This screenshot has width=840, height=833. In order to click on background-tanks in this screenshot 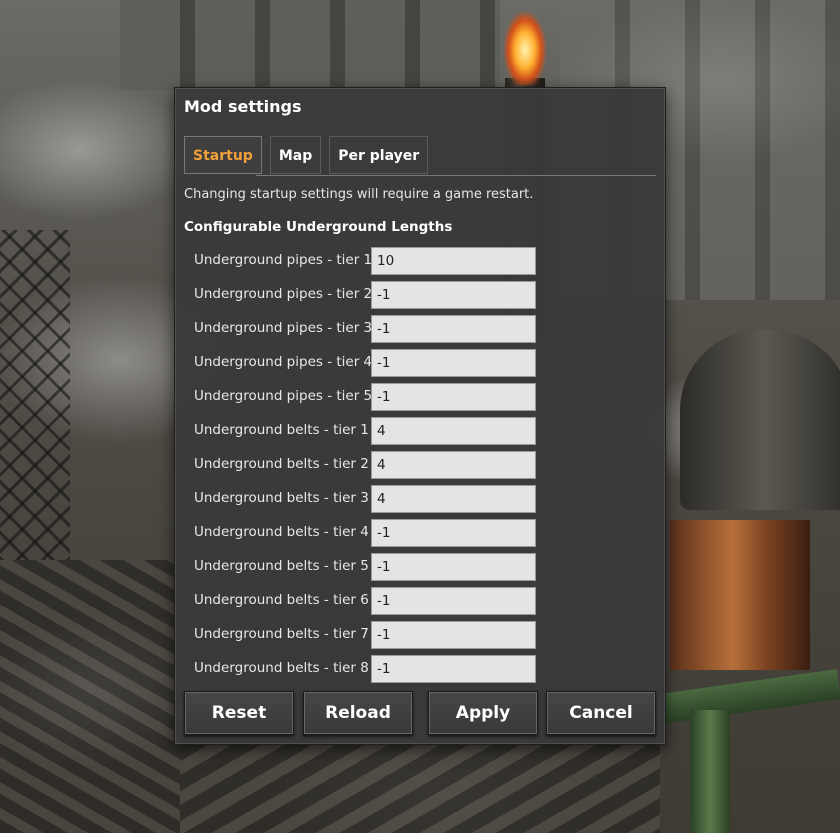, I will do `click(310, 45)`.